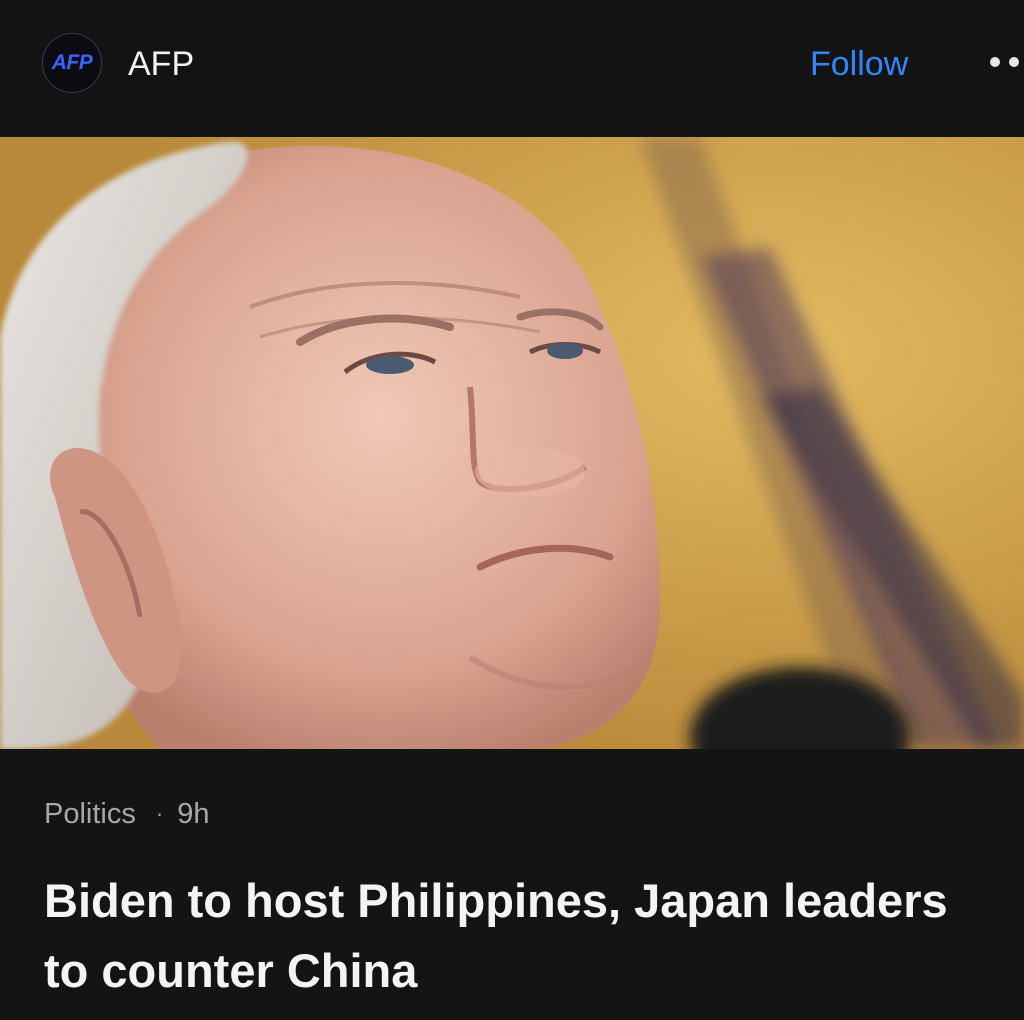 The width and height of the screenshot is (1024, 1020). Describe the element at coordinates (90, 814) in the screenshot. I see `category-label: Politics` at that location.